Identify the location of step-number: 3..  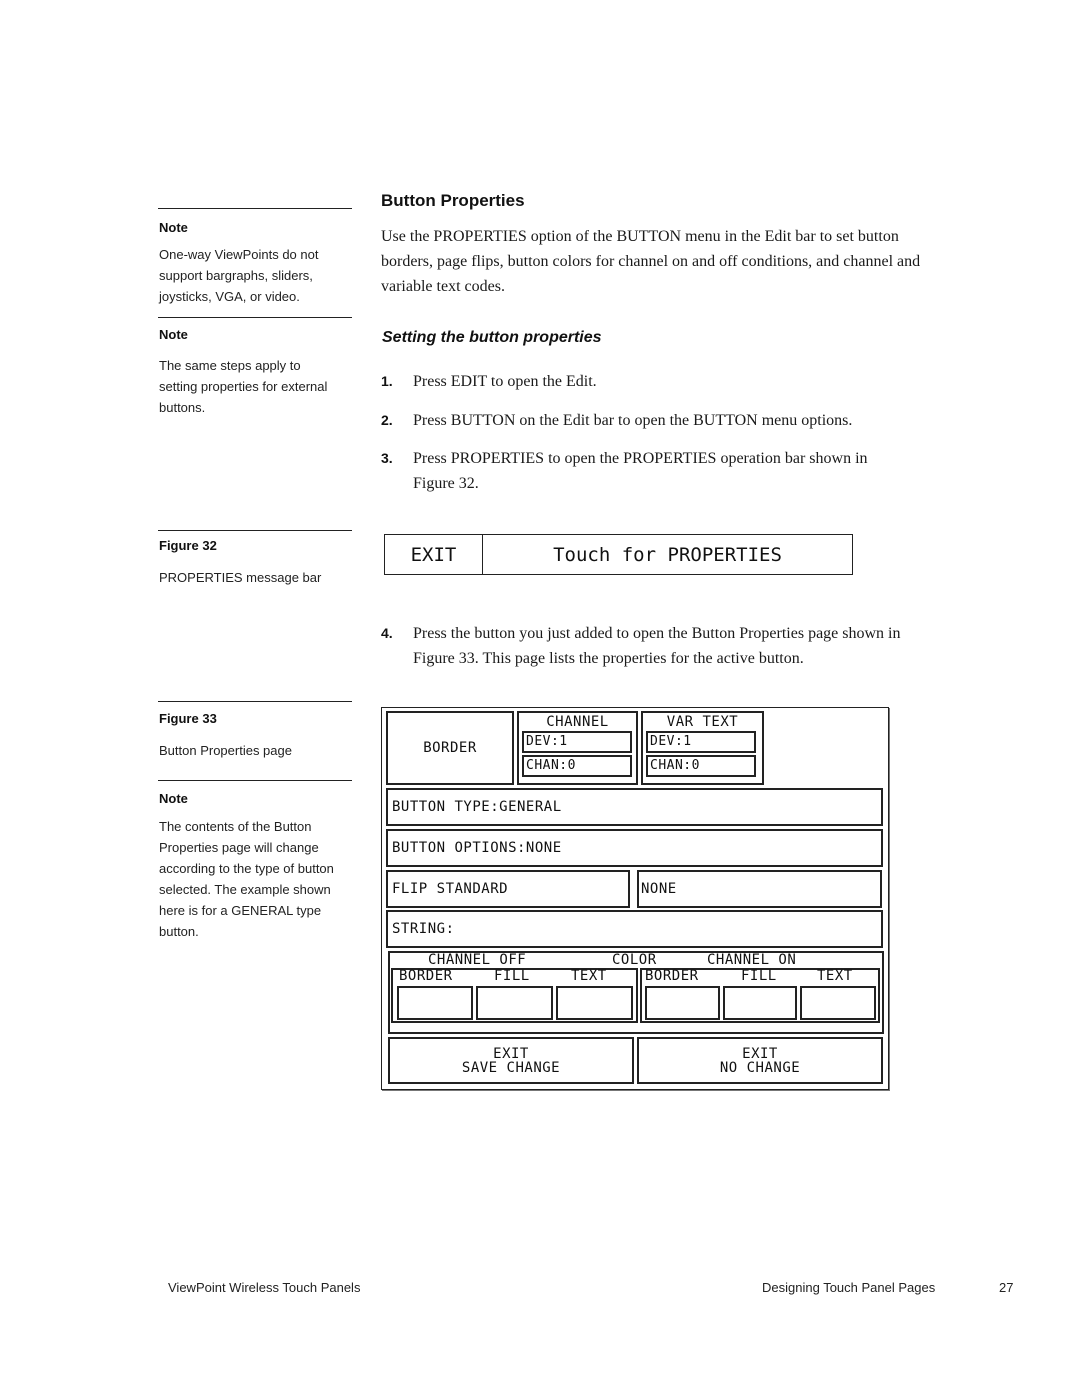
(387, 458).